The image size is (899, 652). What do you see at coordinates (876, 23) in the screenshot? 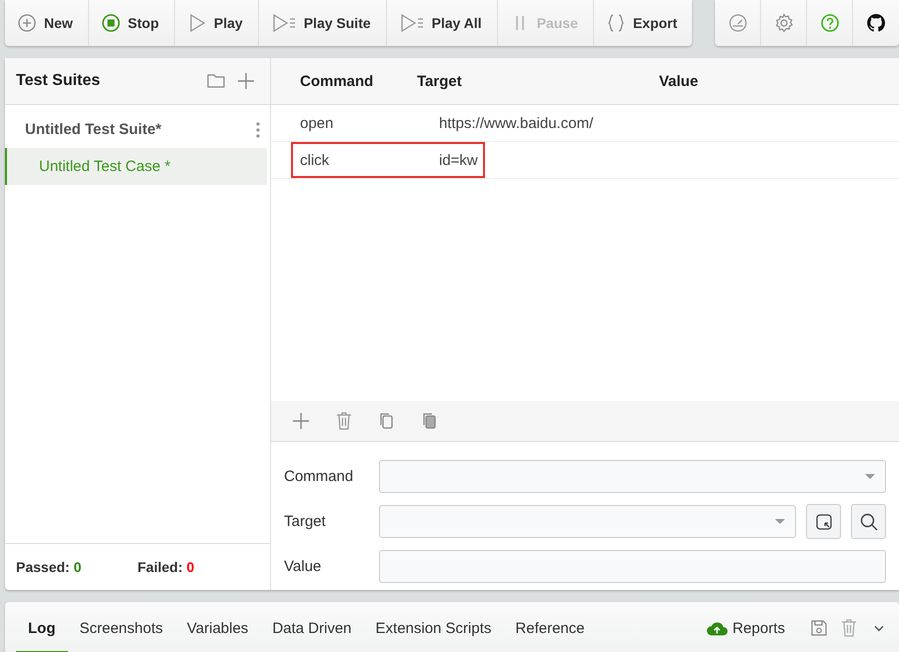
I see `cat-logo-icon` at bounding box center [876, 23].